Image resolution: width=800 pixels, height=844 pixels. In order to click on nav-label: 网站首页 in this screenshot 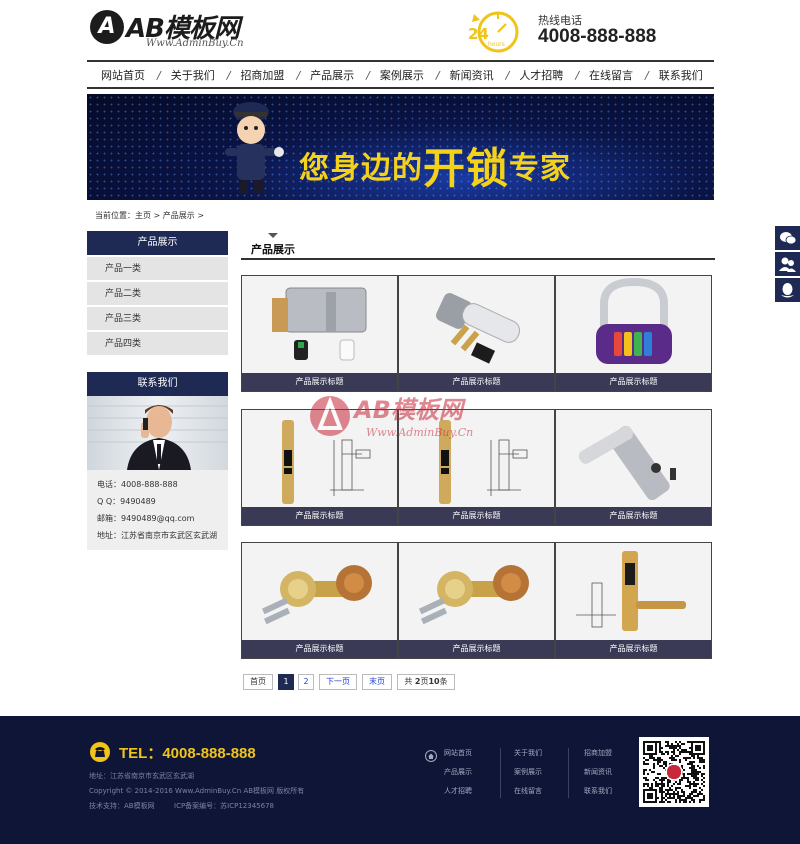, I will do `click(123, 75)`.